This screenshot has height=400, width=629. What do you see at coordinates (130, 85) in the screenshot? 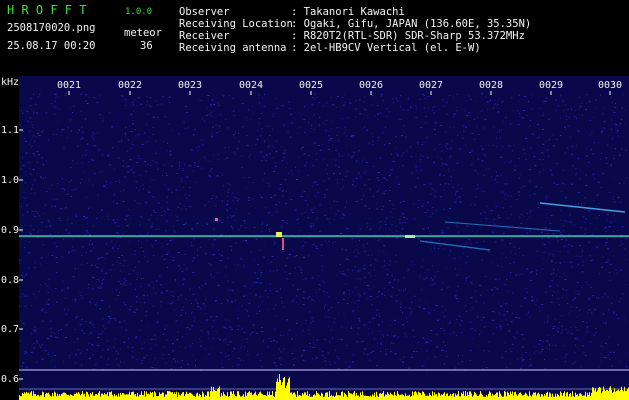
I see `time-tick-label: 0022` at bounding box center [130, 85].